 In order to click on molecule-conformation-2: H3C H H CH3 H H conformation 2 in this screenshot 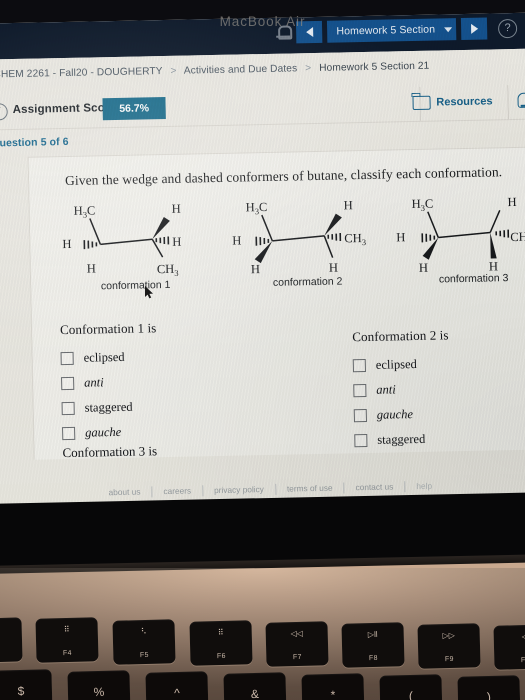, I will do `click(306, 247)`.